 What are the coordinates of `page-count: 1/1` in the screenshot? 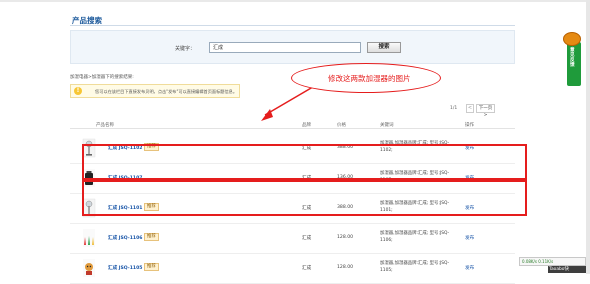 It's located at (454, 108).